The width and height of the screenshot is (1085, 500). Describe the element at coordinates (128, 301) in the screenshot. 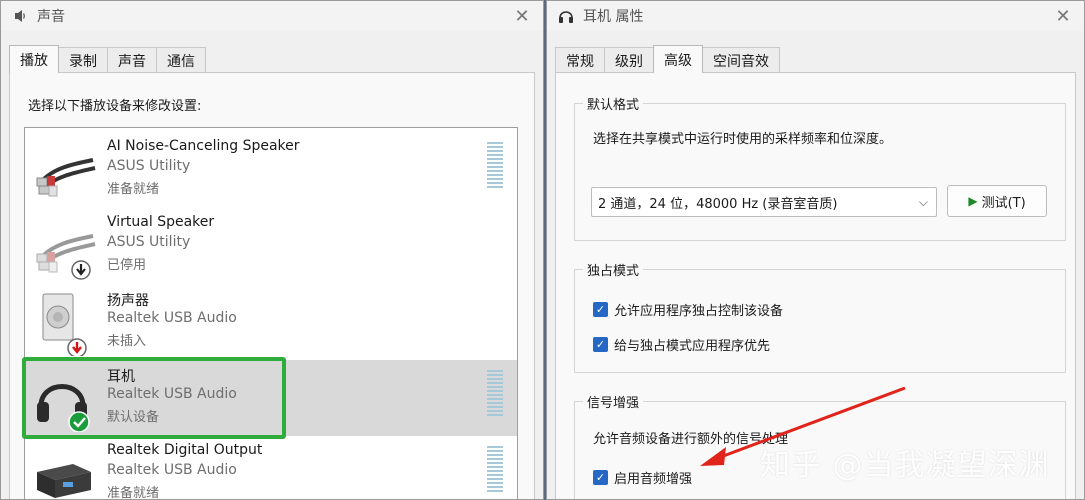

I see `device-name: 扬声器` at that location.